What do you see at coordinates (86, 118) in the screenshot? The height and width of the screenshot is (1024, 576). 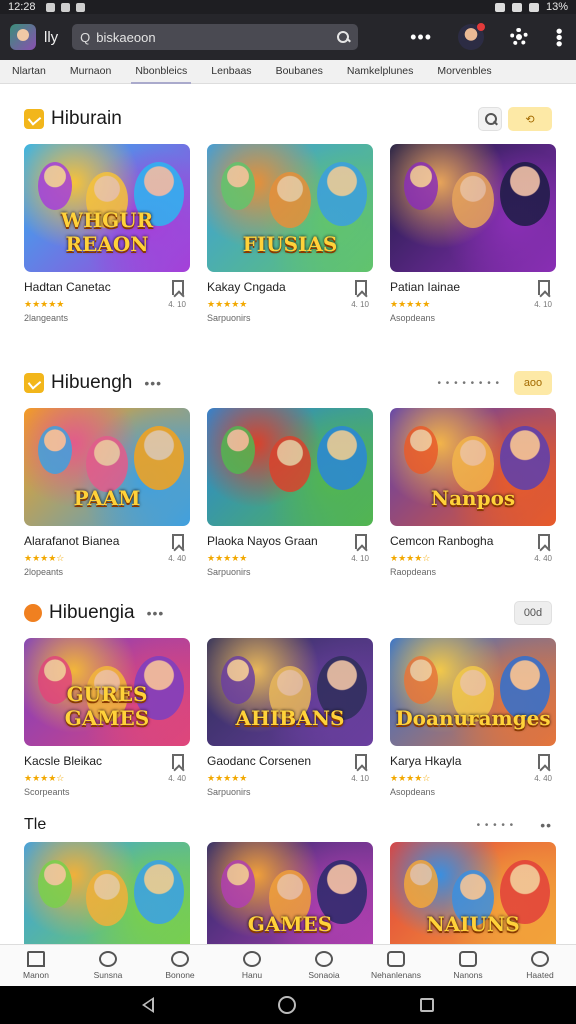 I see `section-title: Hiburain` at bounding box center [86, 118].